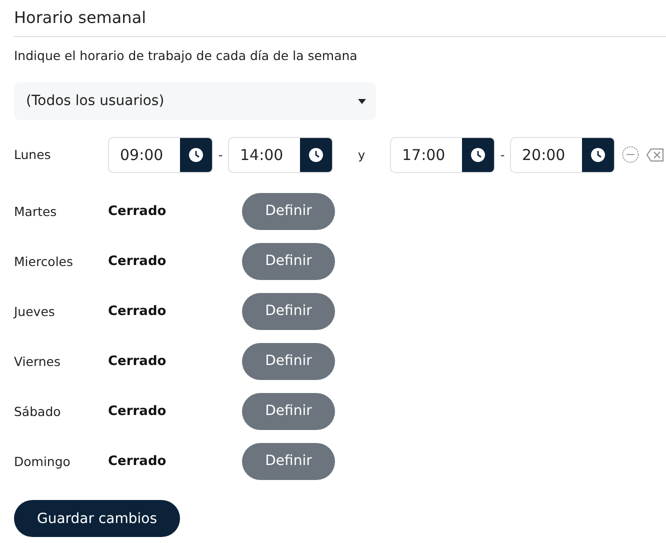  I want to click on day-label: Jueves, so click(35, 311).